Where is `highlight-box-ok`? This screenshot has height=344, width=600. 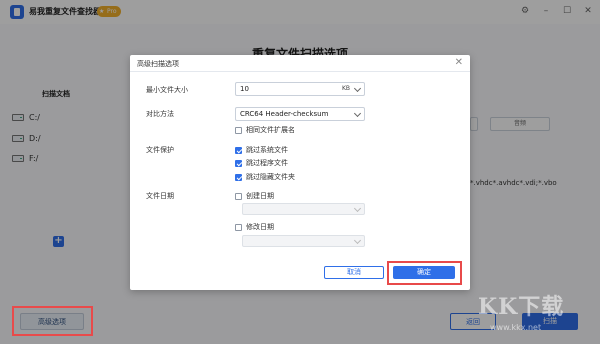
highlight-box-ok is located at coordinates (424, 273).